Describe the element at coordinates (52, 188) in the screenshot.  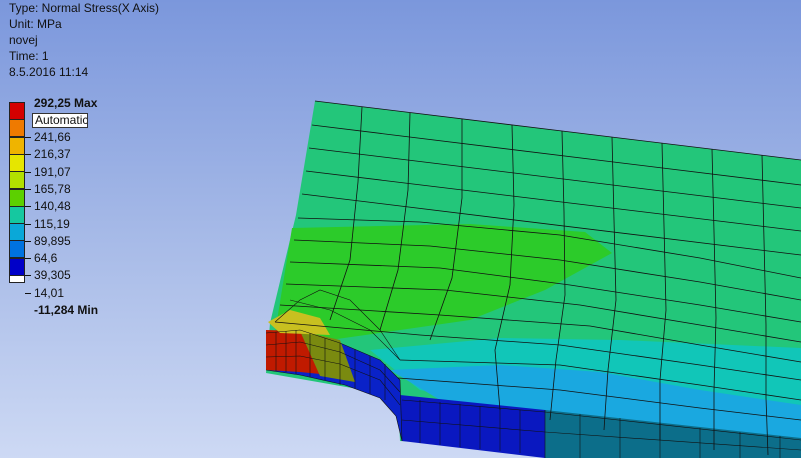
I see `legend-value-label: 165,78` at that location.